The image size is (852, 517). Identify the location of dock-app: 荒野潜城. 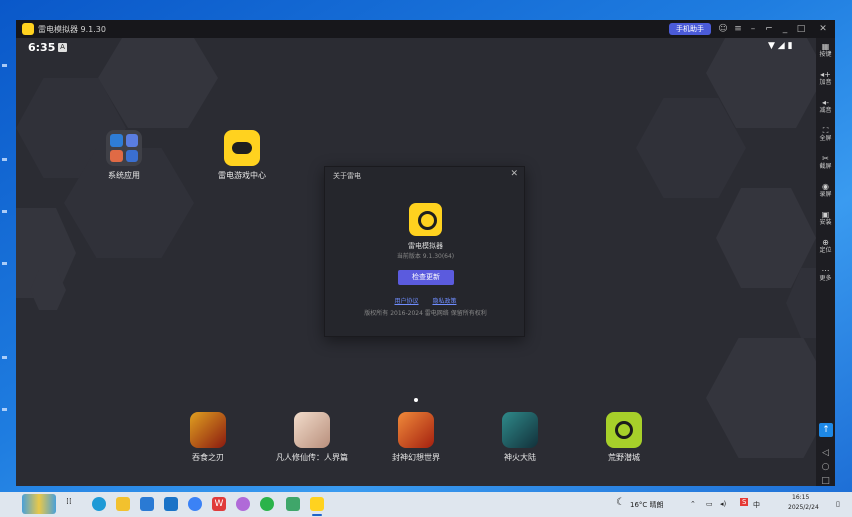
(624, 437).